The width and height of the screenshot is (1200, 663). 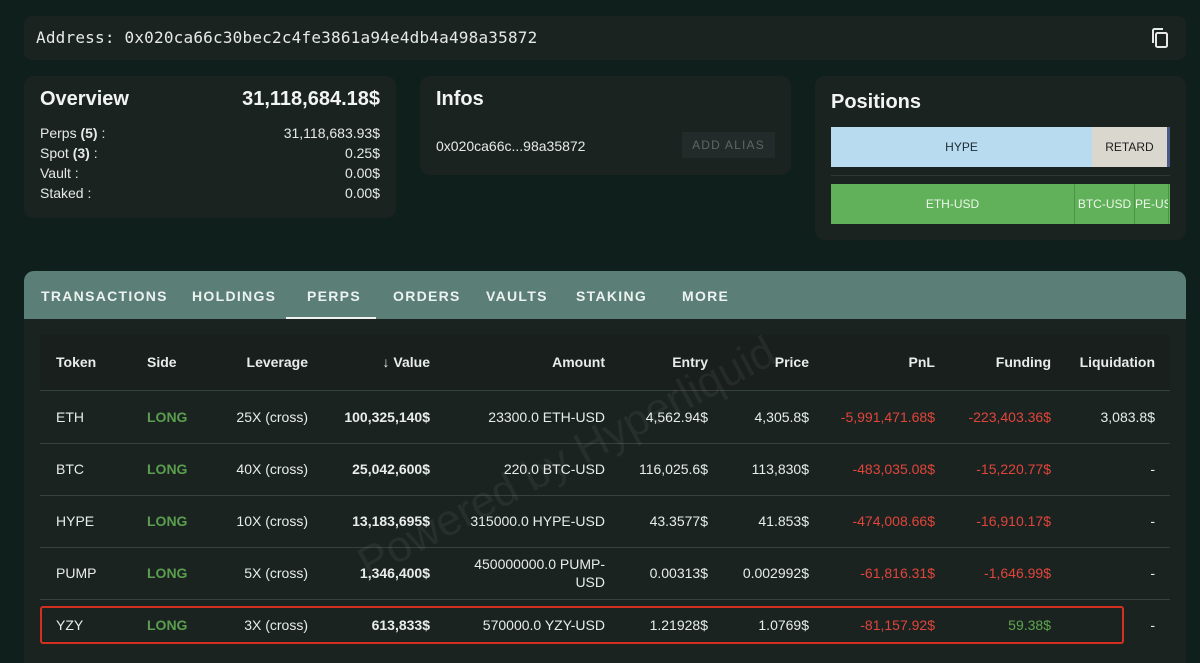 I want to click on column-header-price: Price, so click(x=792, y=362).